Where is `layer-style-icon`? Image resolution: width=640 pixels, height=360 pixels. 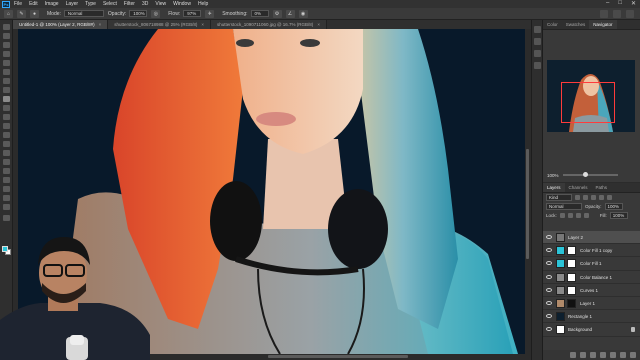 layer-style-icon is located at coordinates (583, 355).